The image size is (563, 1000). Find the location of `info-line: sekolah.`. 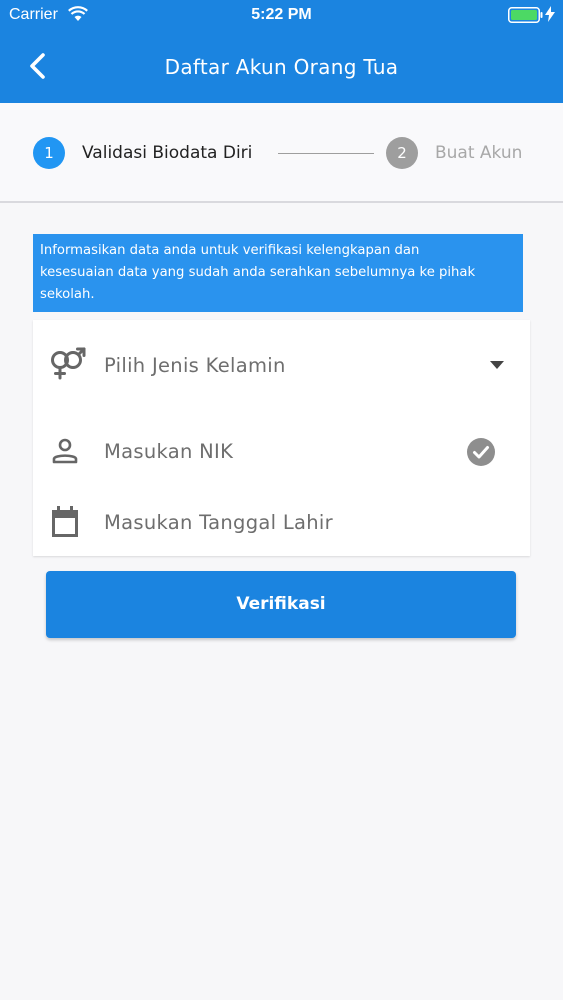

info-line: sekolah. is located at coordinates (67, 294).